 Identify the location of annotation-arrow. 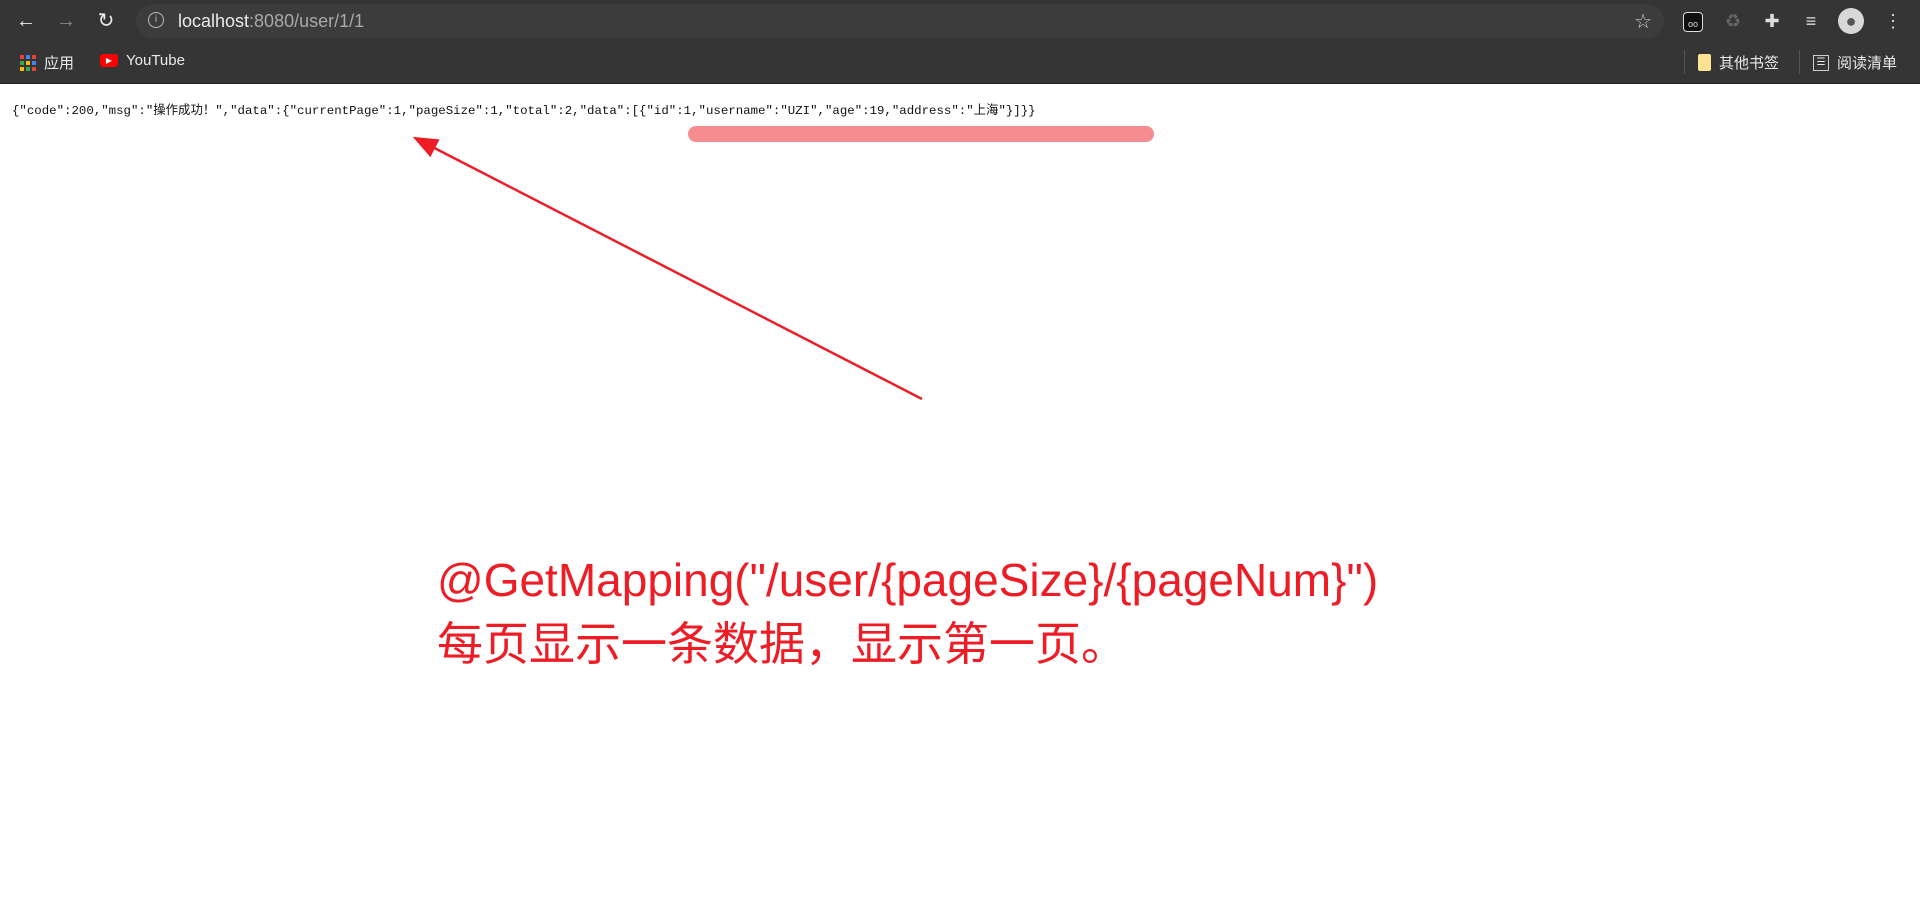
(667, 268).